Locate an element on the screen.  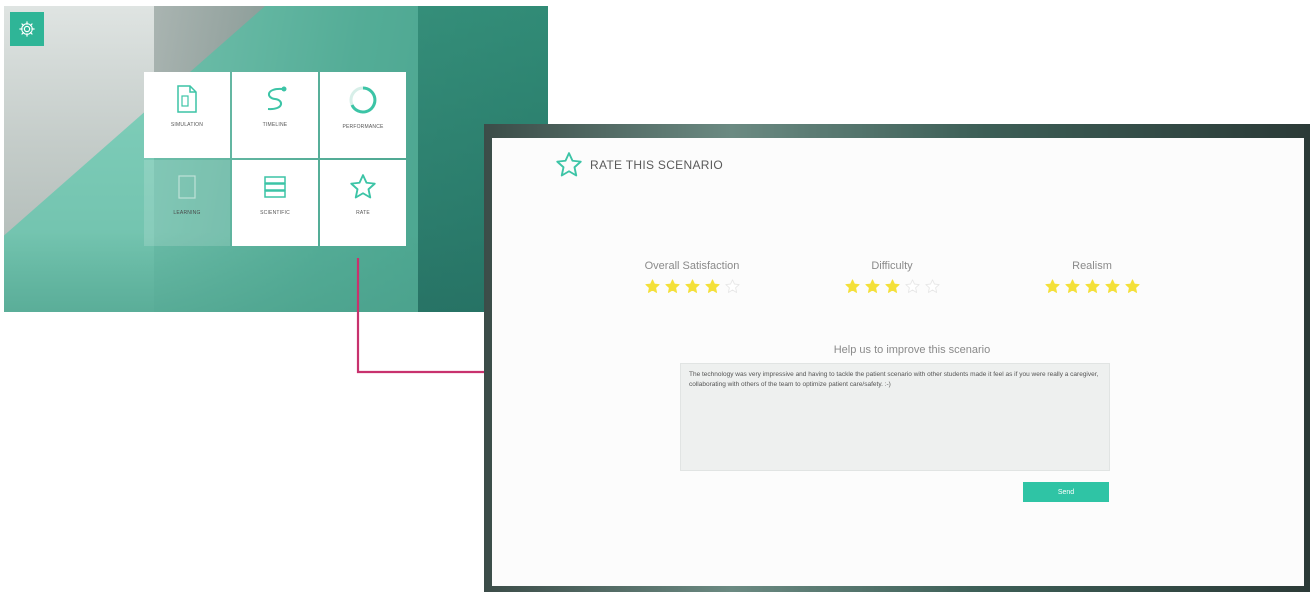
tile-label: SIMULATION is located at coordinates (187, 125).